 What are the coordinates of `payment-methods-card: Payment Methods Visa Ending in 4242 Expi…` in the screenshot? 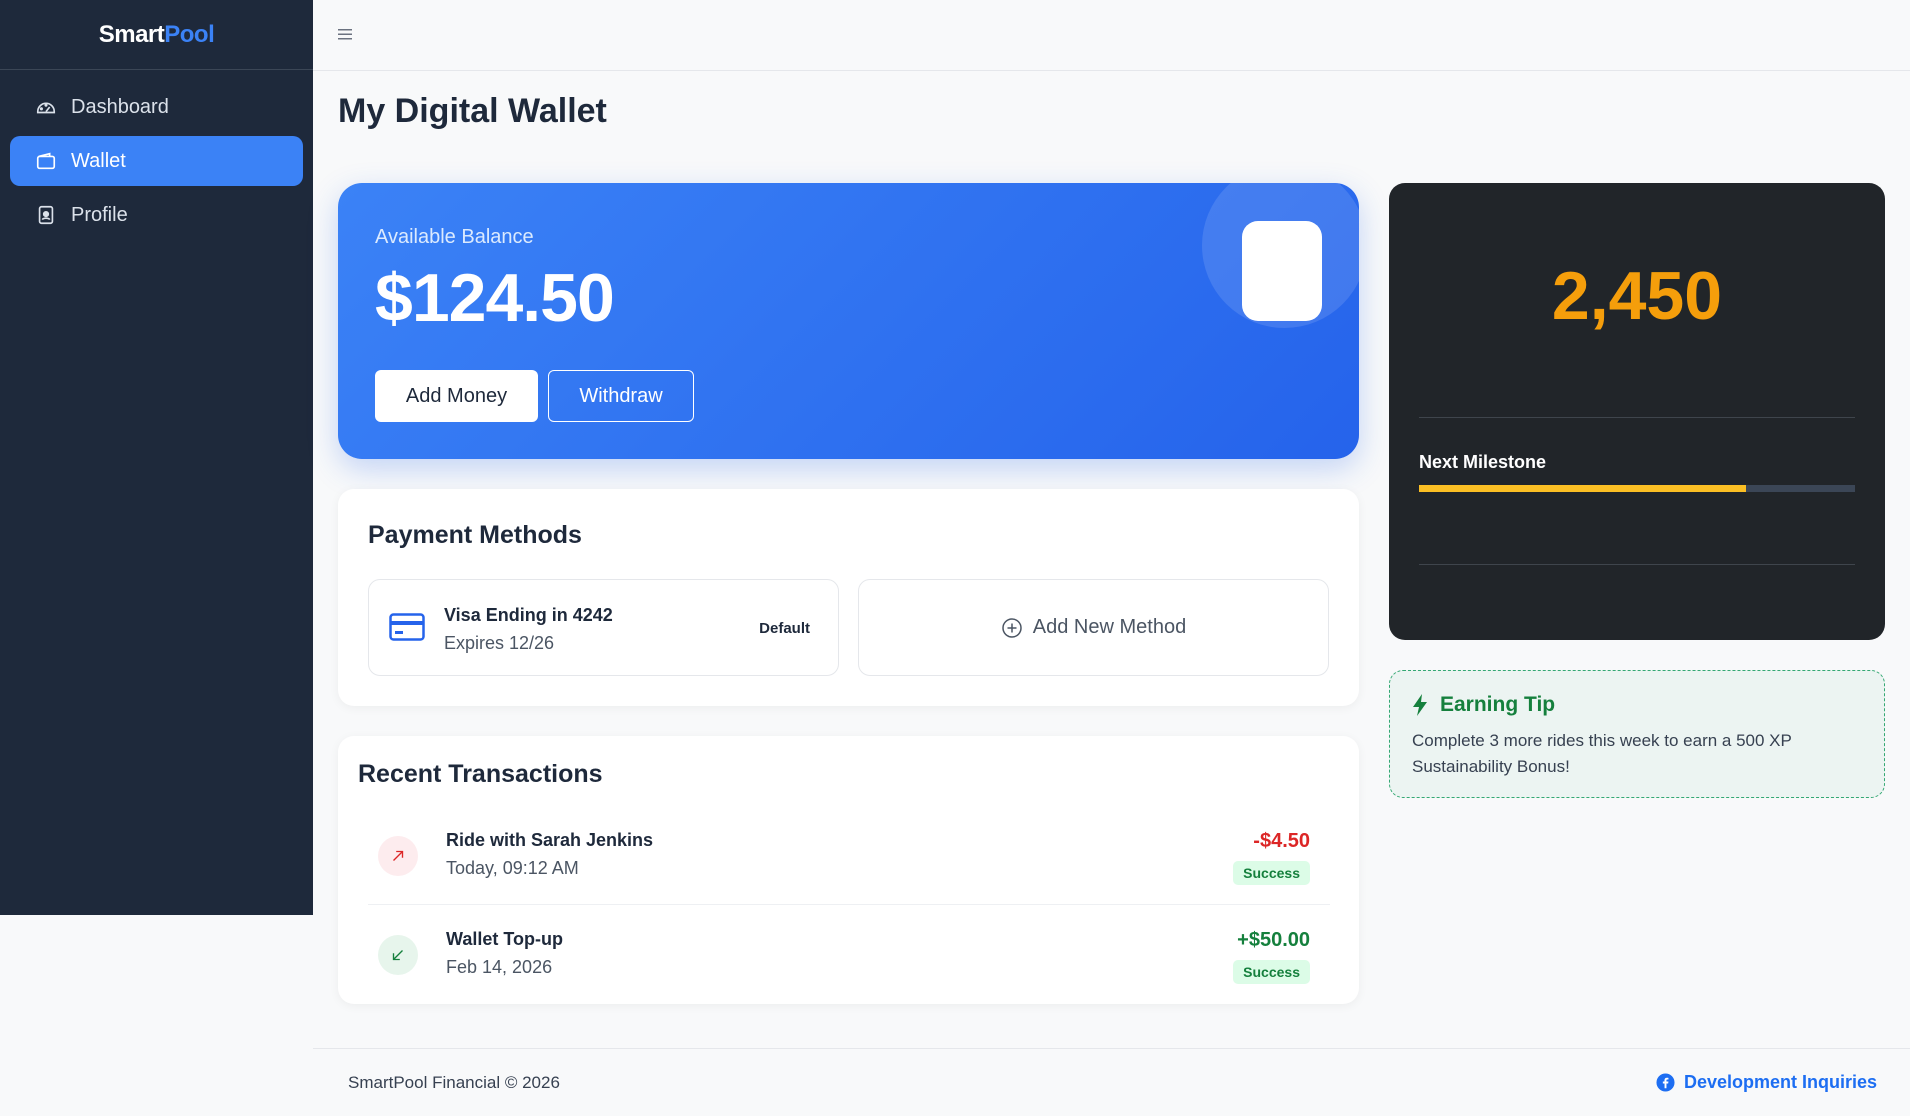 It's located at (848, 597).